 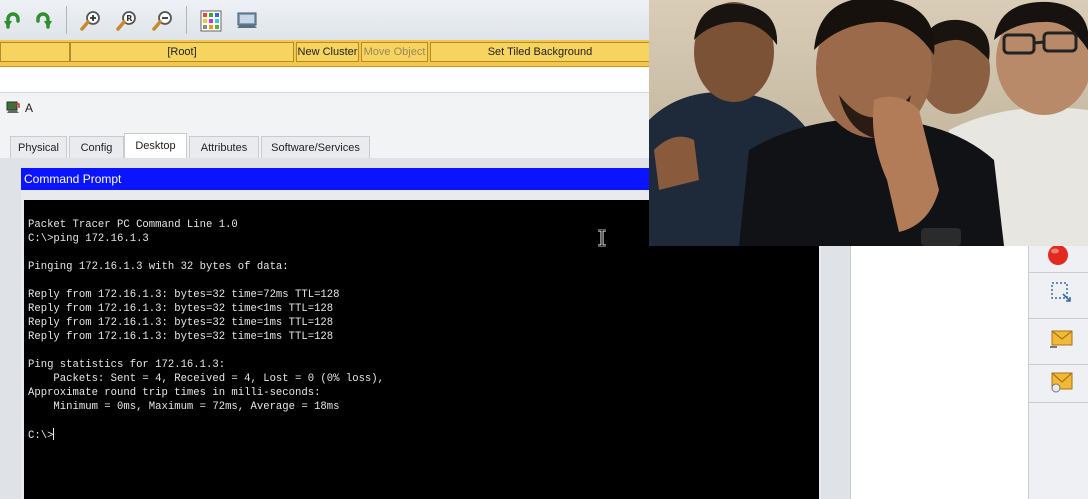 I want to click on pc-icon, so click(x=13, y=107).